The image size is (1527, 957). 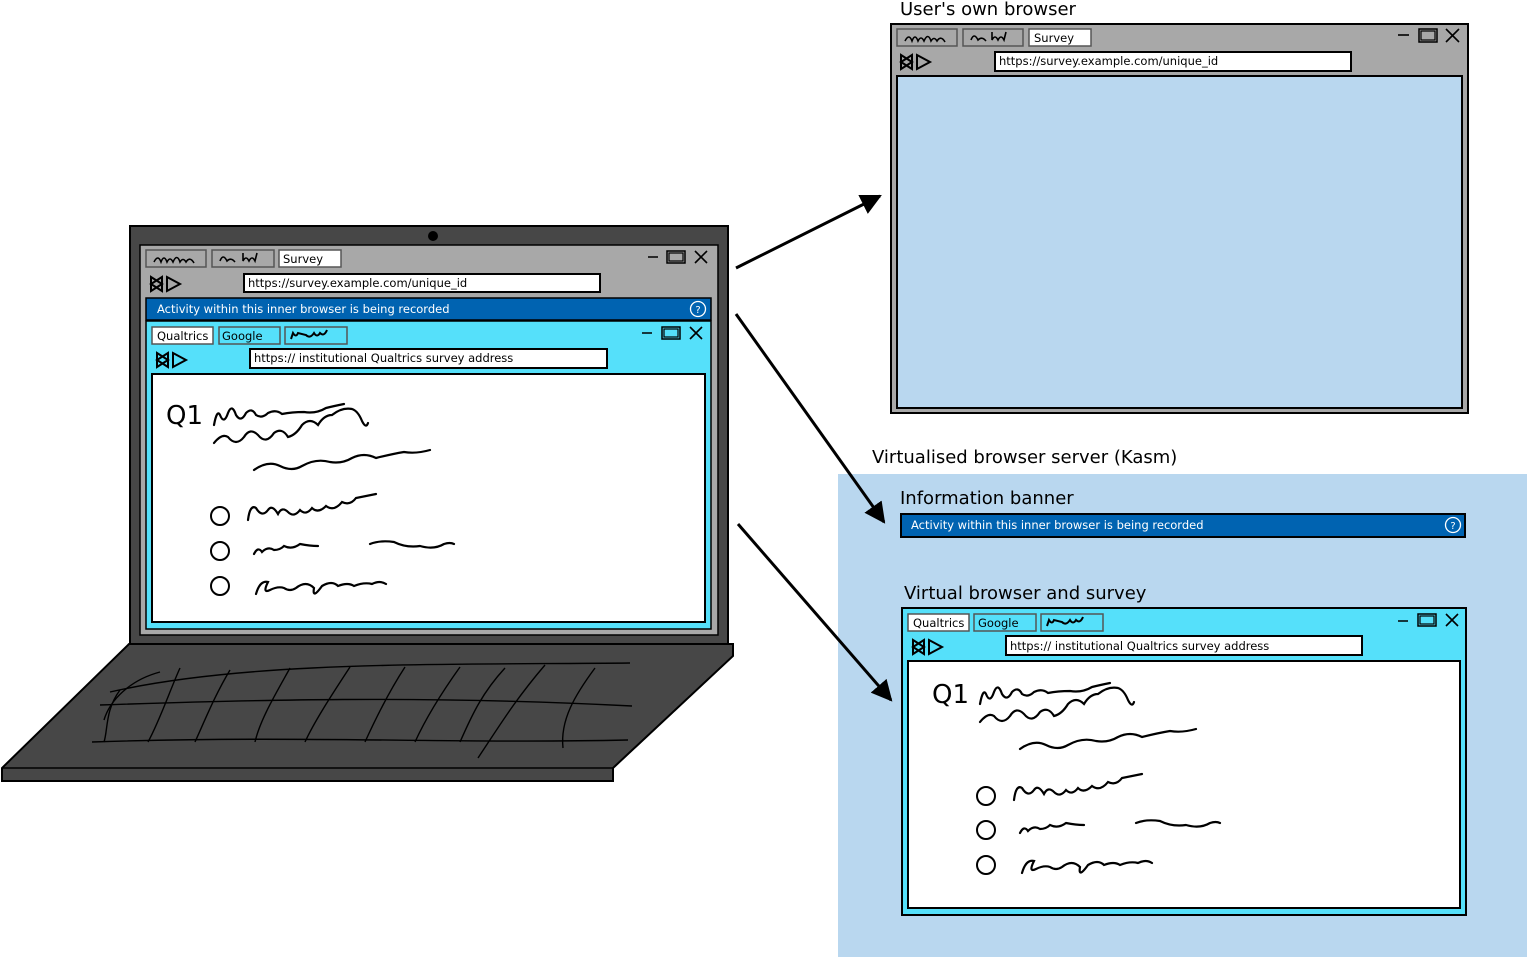 What do you see at coordinates (1054, 38) in the screenshot?
I see `tab-survey-label: Survey` at bounding box center [1054, 38].